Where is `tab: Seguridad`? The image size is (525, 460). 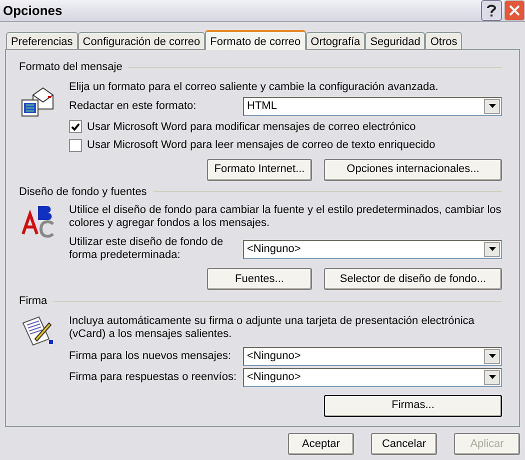 tab: Seguridad is located at coordinates (395, 40).